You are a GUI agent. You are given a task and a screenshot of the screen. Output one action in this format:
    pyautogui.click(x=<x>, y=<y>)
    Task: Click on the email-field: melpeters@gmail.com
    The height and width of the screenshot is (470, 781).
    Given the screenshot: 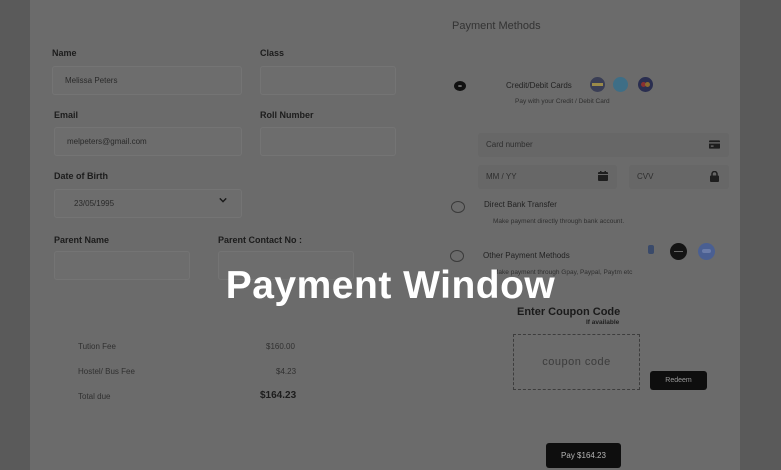 What is the action you would take?
    pyautogui.click(x=148, y=141)
    